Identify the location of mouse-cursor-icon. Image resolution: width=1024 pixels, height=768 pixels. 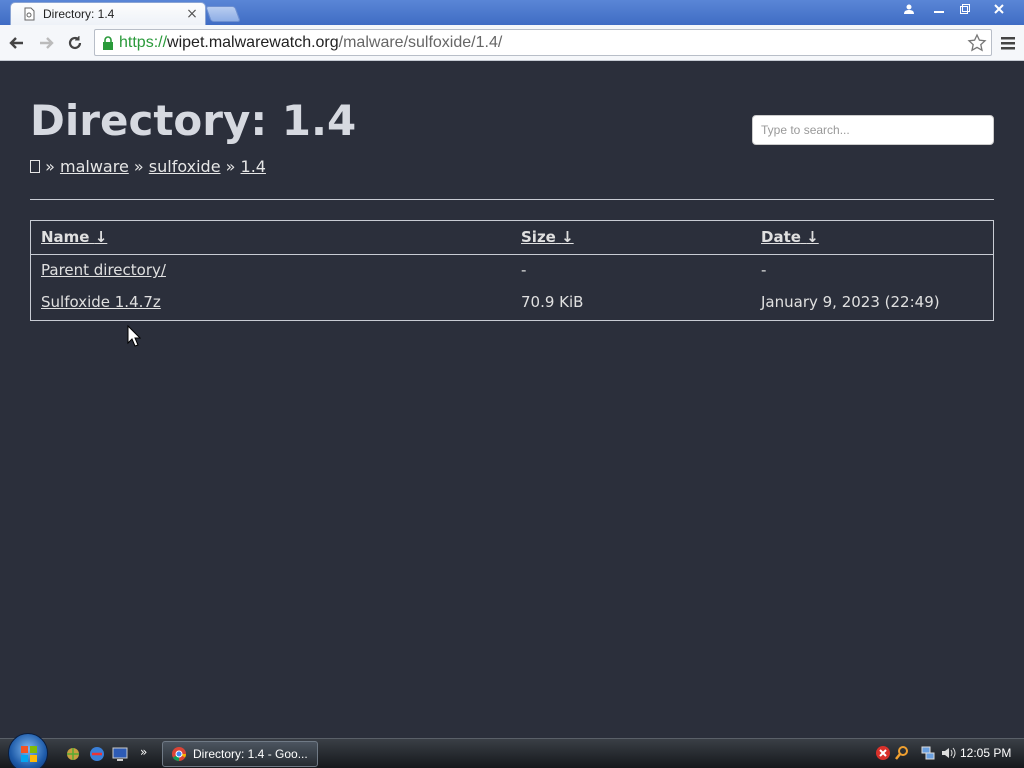
(134, 336).